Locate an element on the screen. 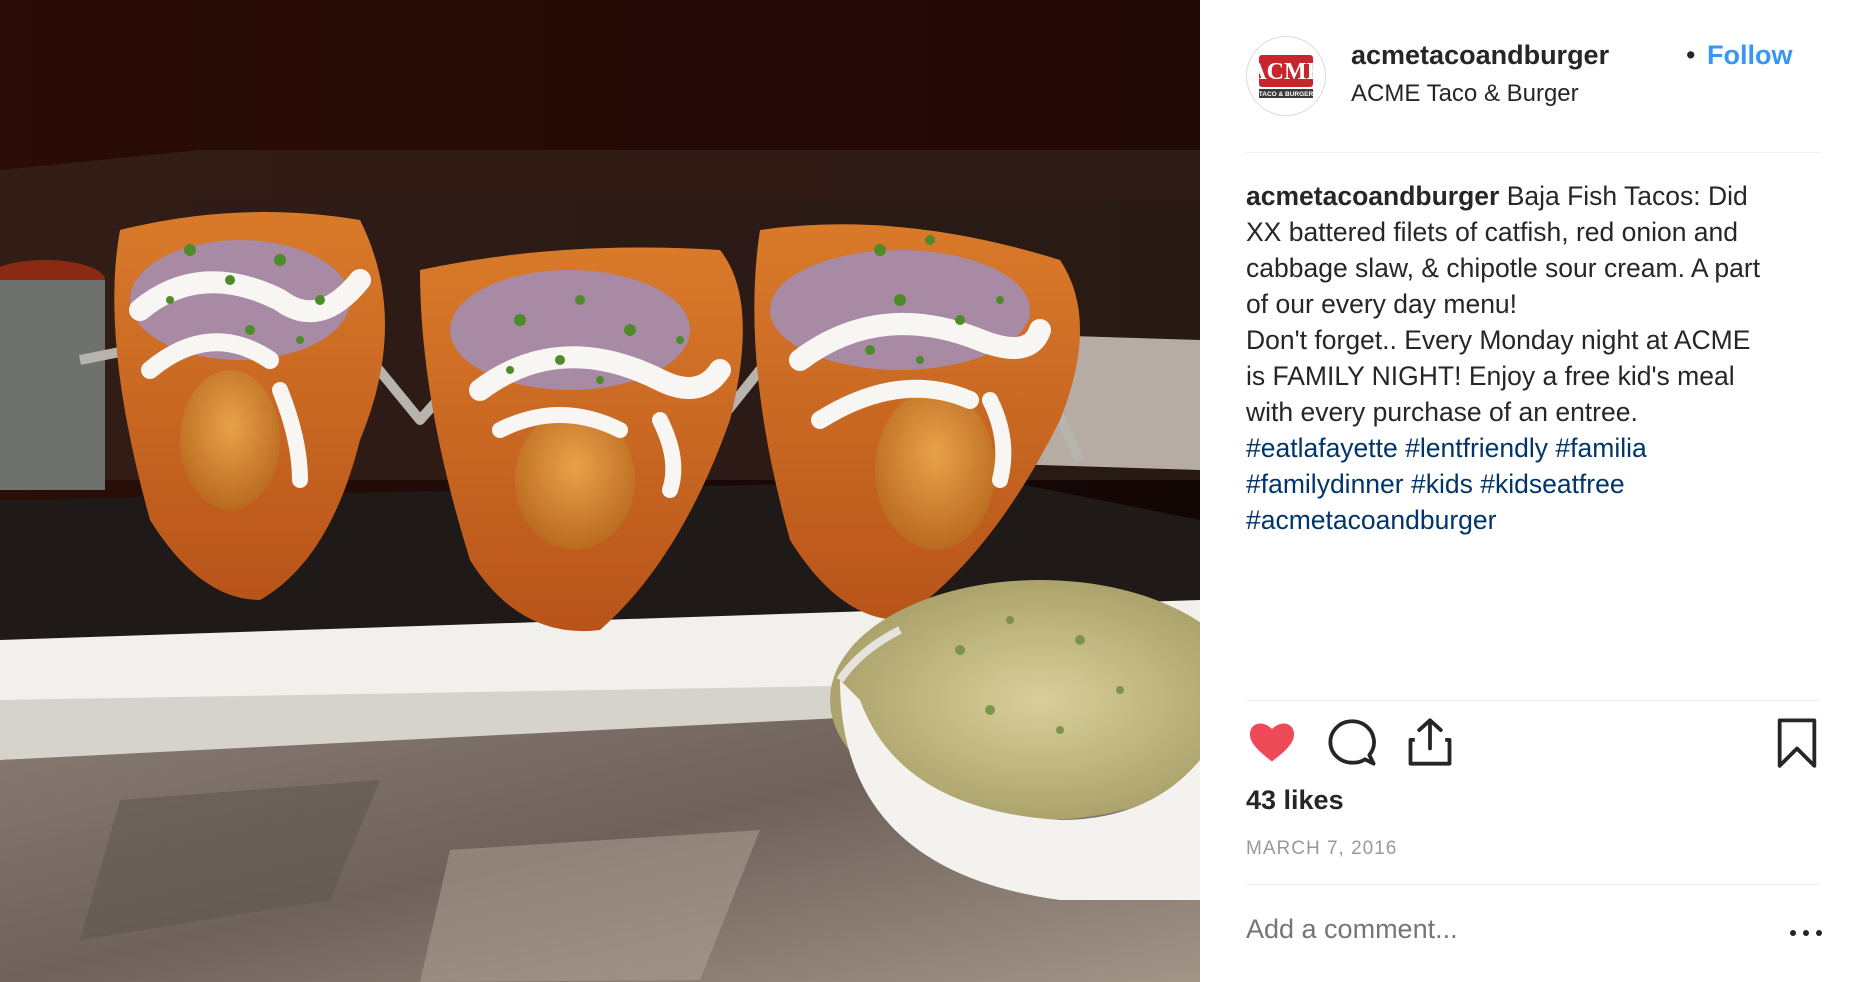 The height and width of the screenshot is (982, 1864). comment-bubble-icon is located at coordinates (1352, 742).